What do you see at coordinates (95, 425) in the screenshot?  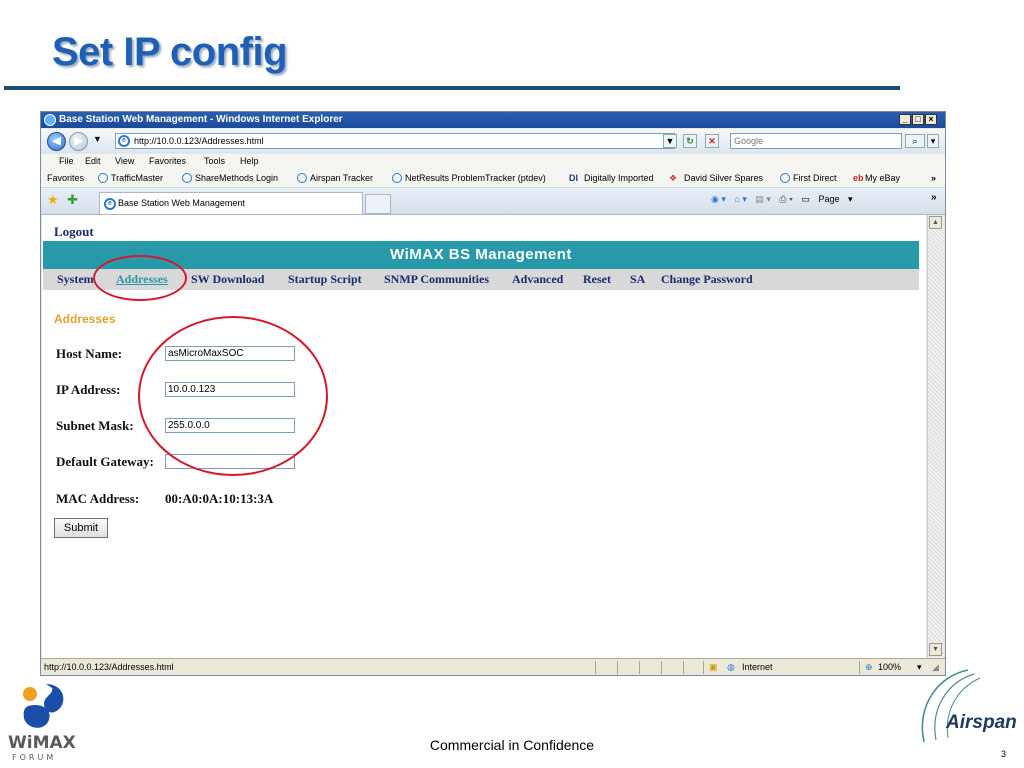 I see `subnet-mask-label: Subnet Mask:` at bounding box center [95, 425].